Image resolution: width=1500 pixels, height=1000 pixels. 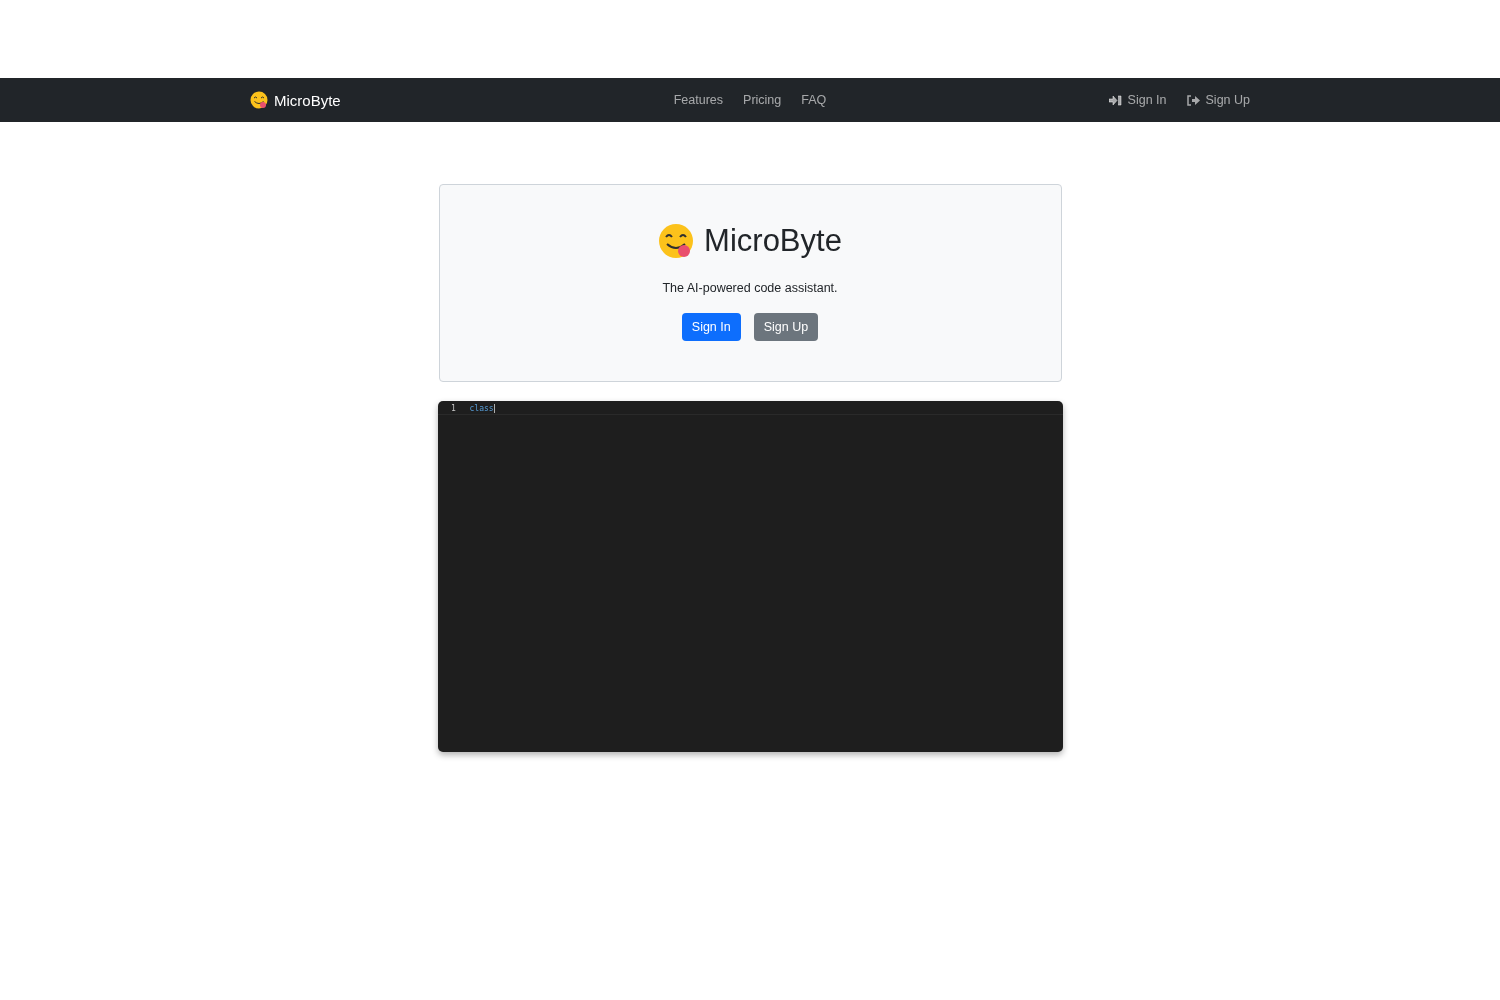 What do you see at coordinates (698, 100) in the screenshot?
I see `nav-link: Features` at bounding box center [698, 100].